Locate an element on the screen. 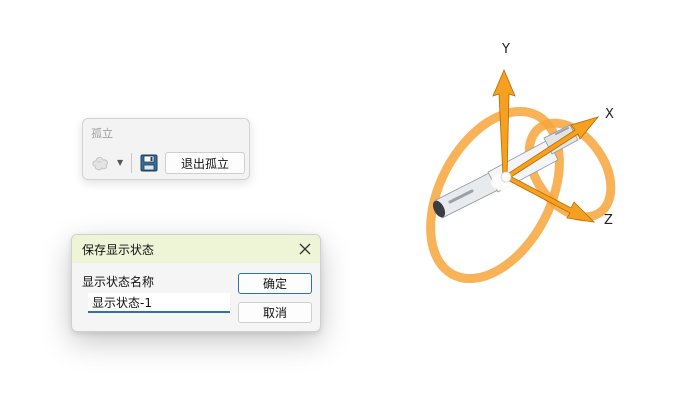  display-style-button: ▼ is located at coordinates (107, 163).